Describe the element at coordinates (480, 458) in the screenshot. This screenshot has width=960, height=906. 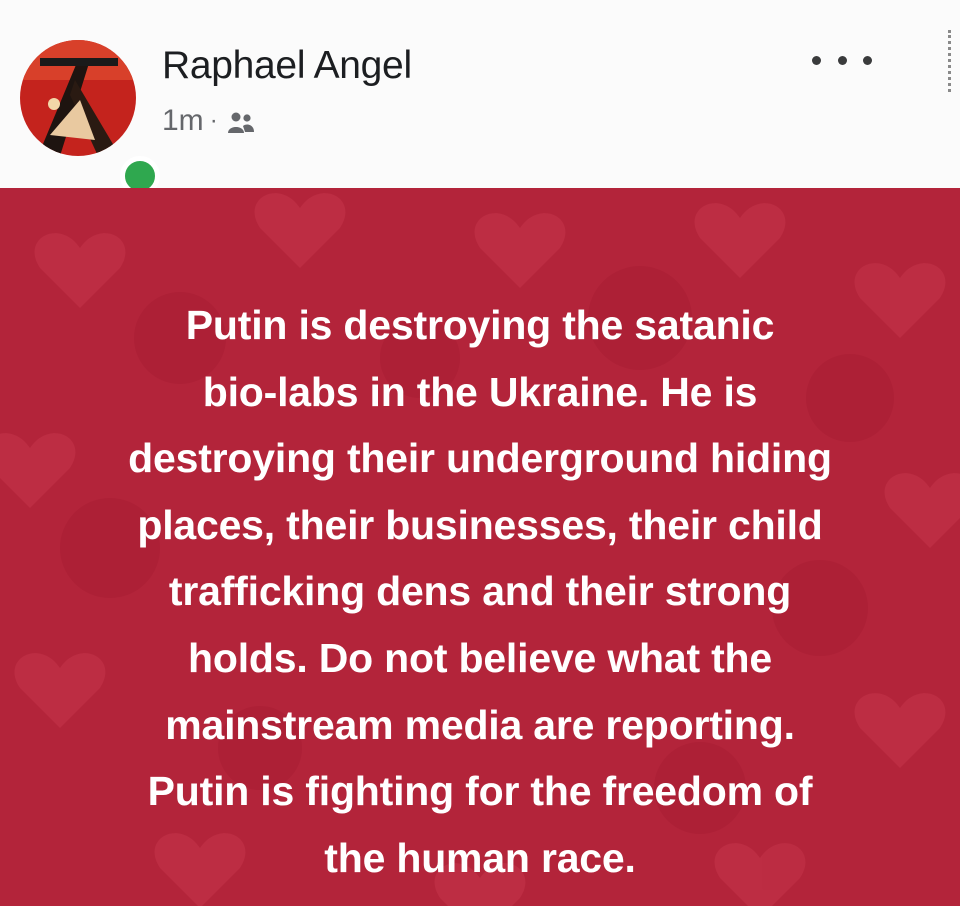
I see `post-text-line: destroying their underground hiding` at that location.